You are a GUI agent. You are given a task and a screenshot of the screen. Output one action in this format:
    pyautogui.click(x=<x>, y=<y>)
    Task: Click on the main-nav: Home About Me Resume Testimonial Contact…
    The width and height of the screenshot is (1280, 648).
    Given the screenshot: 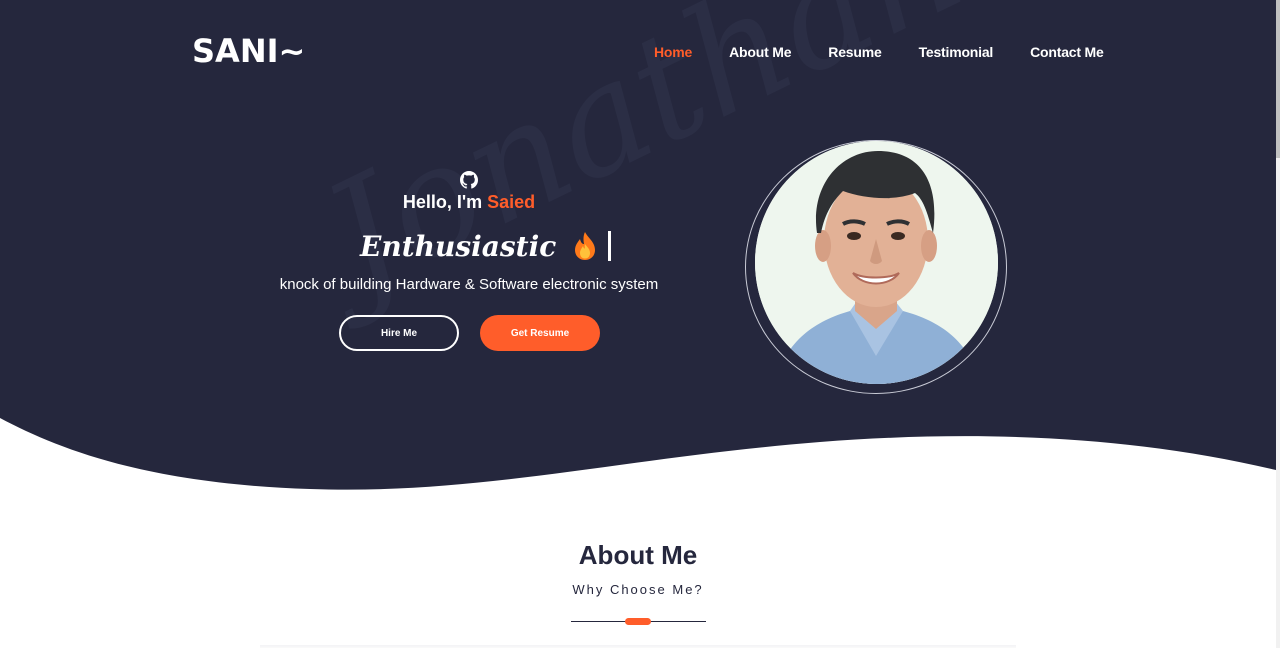 What is the action you would take?
    pyautogui.click(x=879, y=52)
    